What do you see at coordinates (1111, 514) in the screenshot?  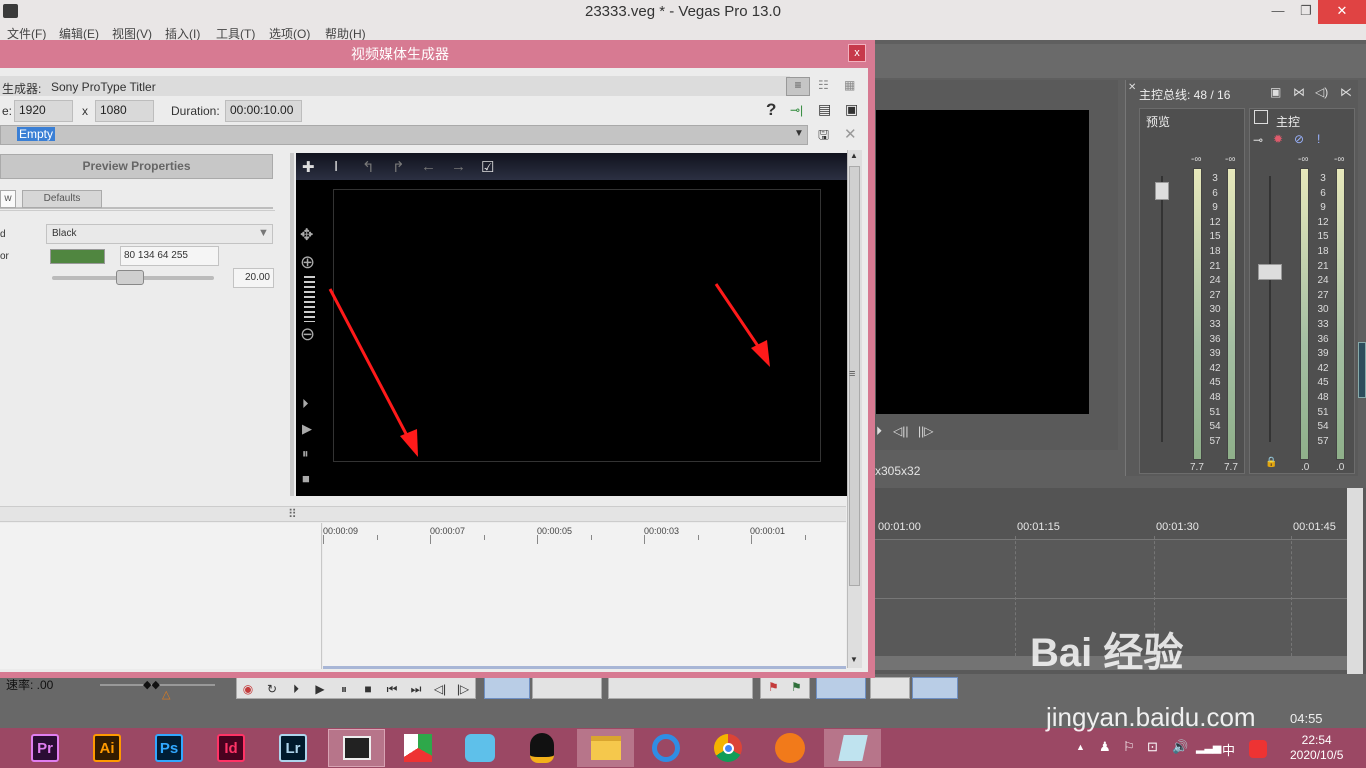 I see `timeline-ruler` at bounding box center [1111, 514].